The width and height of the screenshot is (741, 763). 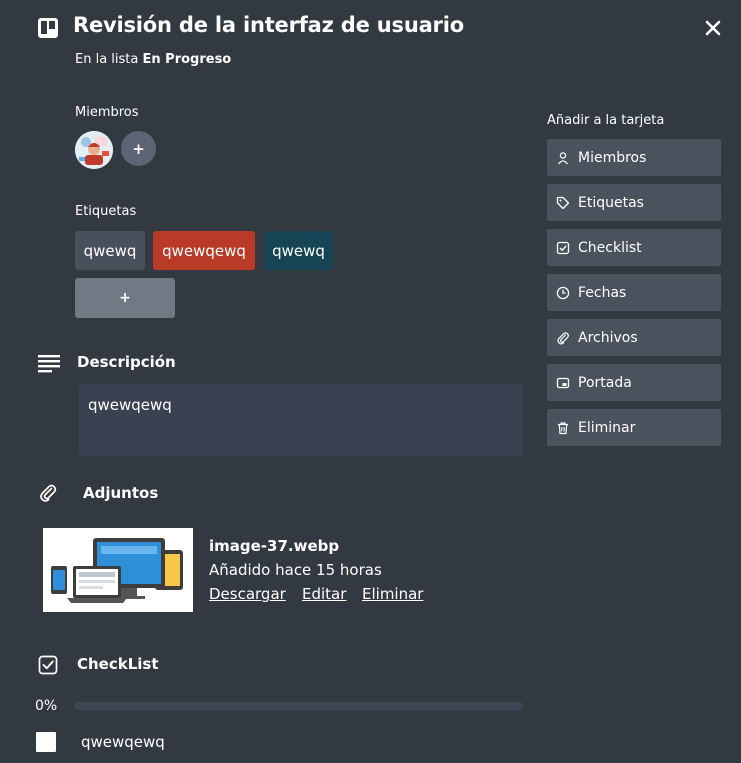 I want to click on sidebar-button-label: Miembros, so click(x=612, y=157).